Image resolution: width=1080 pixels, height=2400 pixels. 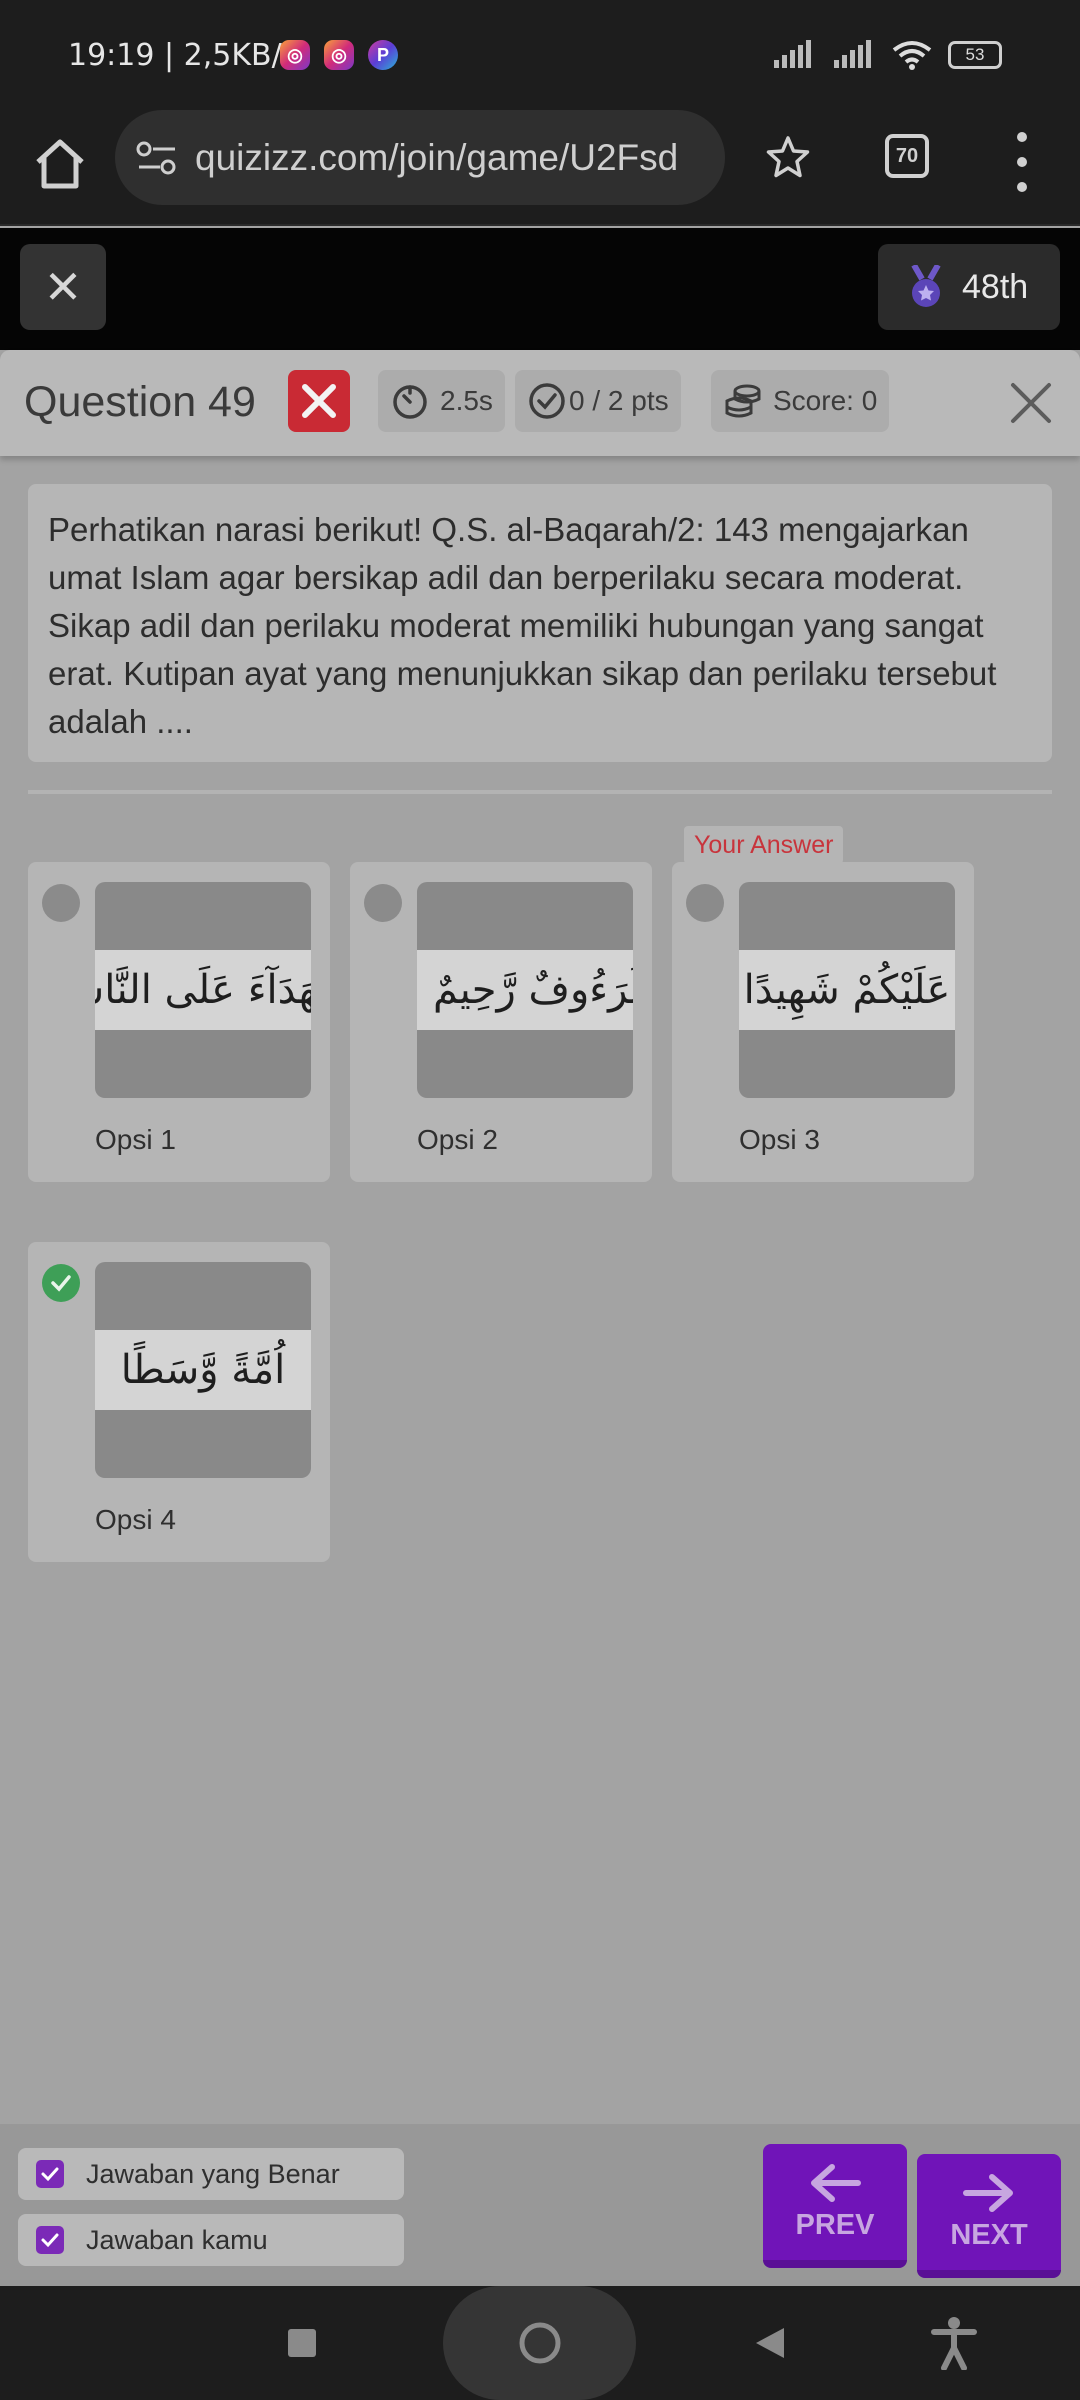 I want to click on url-bar: quizizz.com/join/game/U2Fsd, so click(x=420, y=157).